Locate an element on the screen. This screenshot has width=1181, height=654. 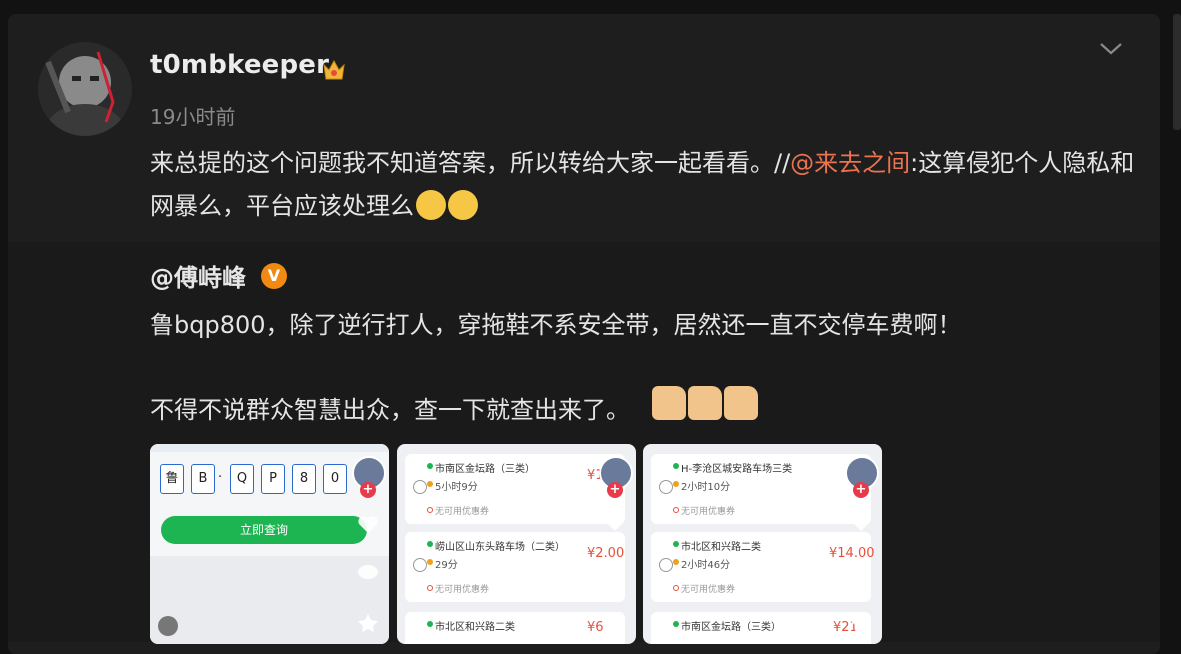
plate-char: 鲁 is located at coordinates (172, 479).